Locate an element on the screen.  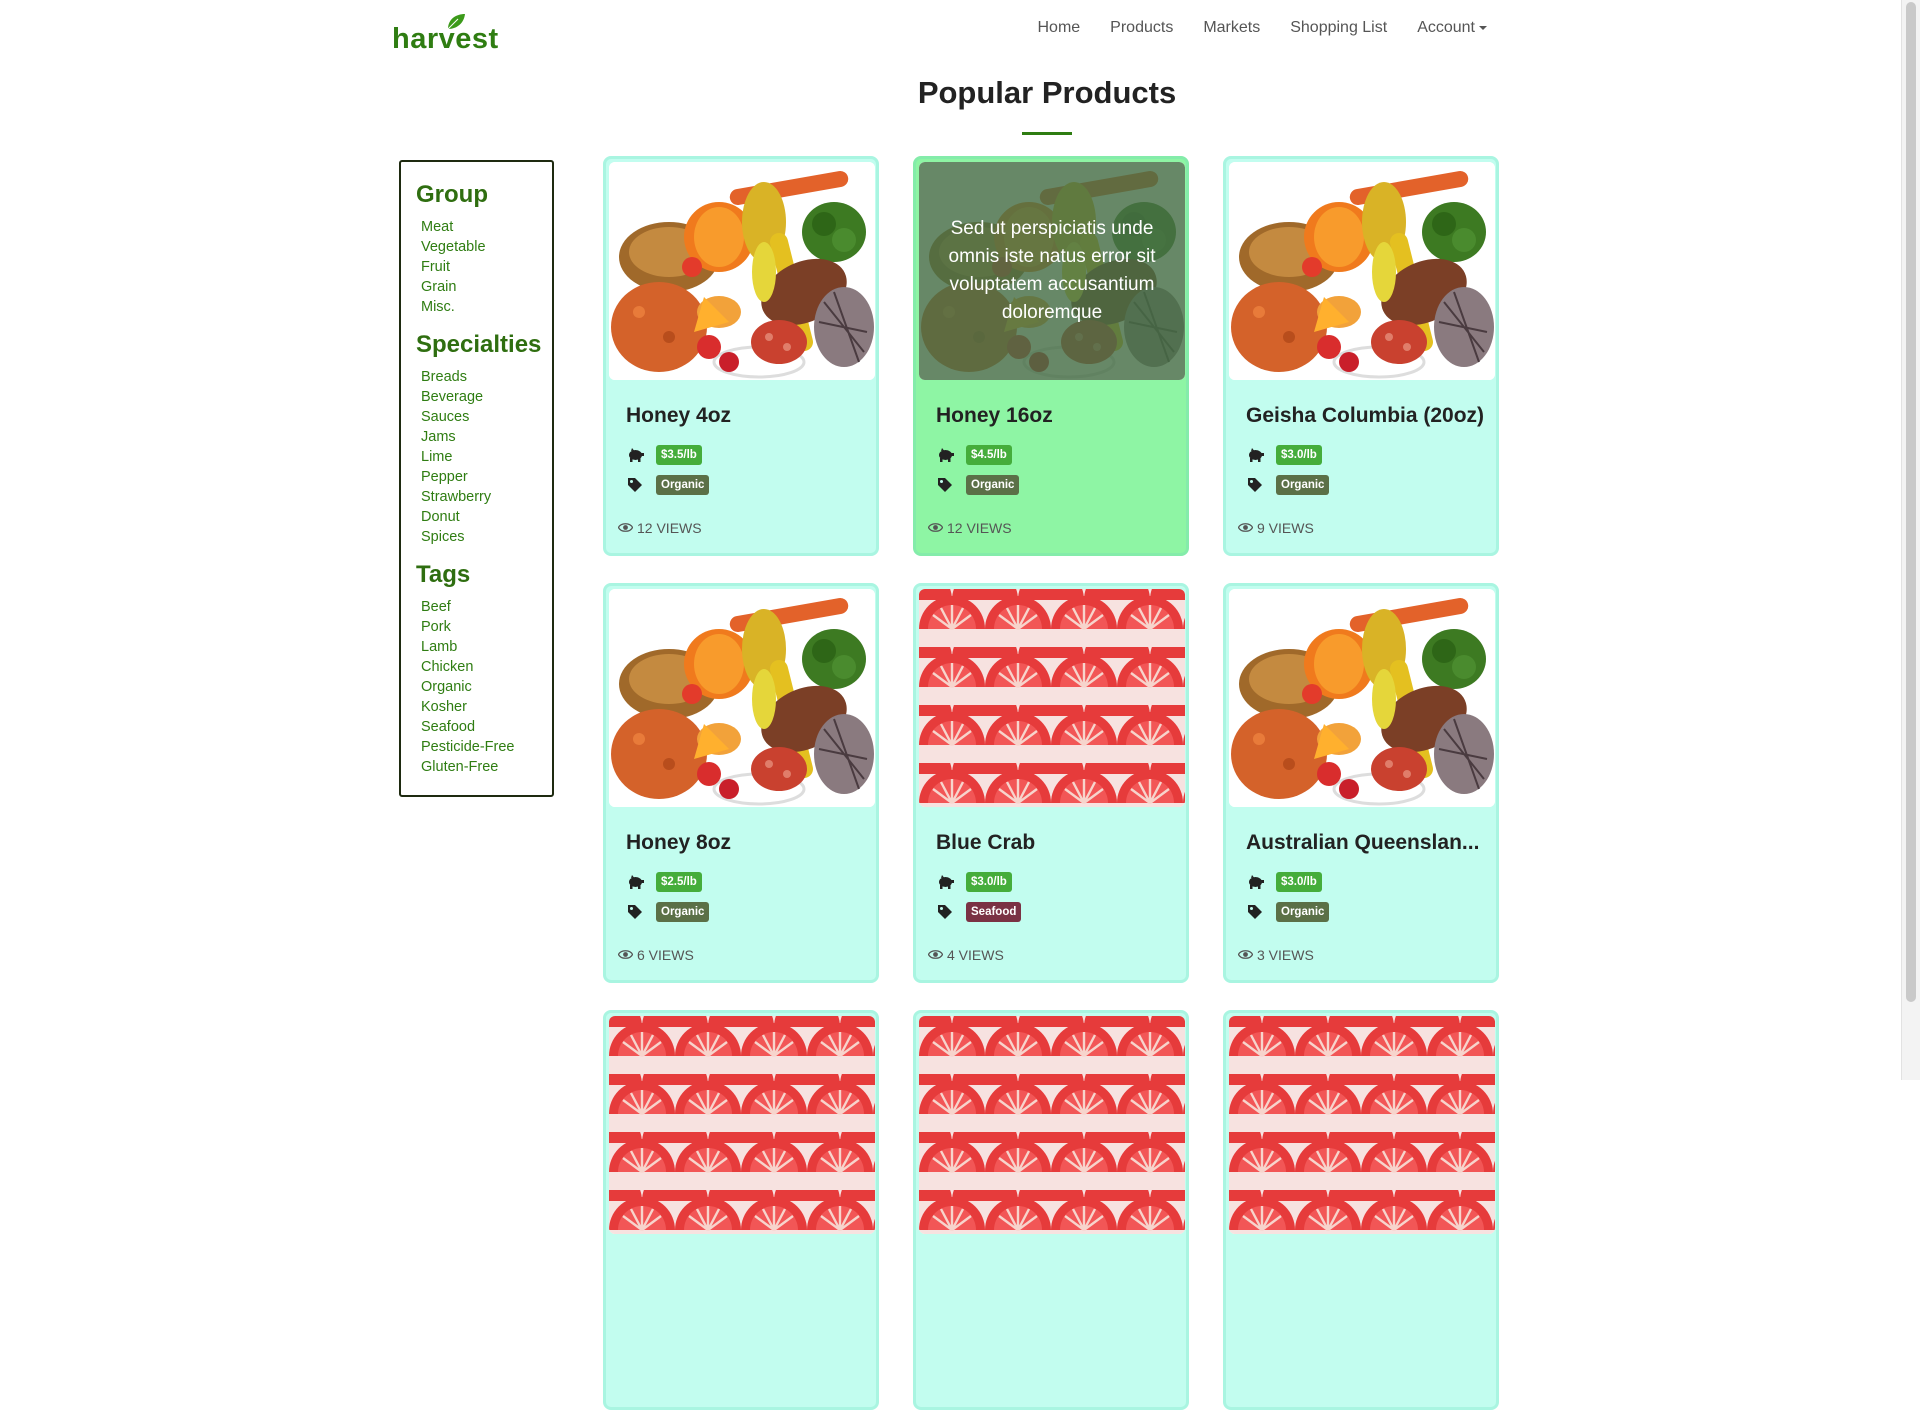
product-title: Blue Crab is located at coordinates (985, 843).